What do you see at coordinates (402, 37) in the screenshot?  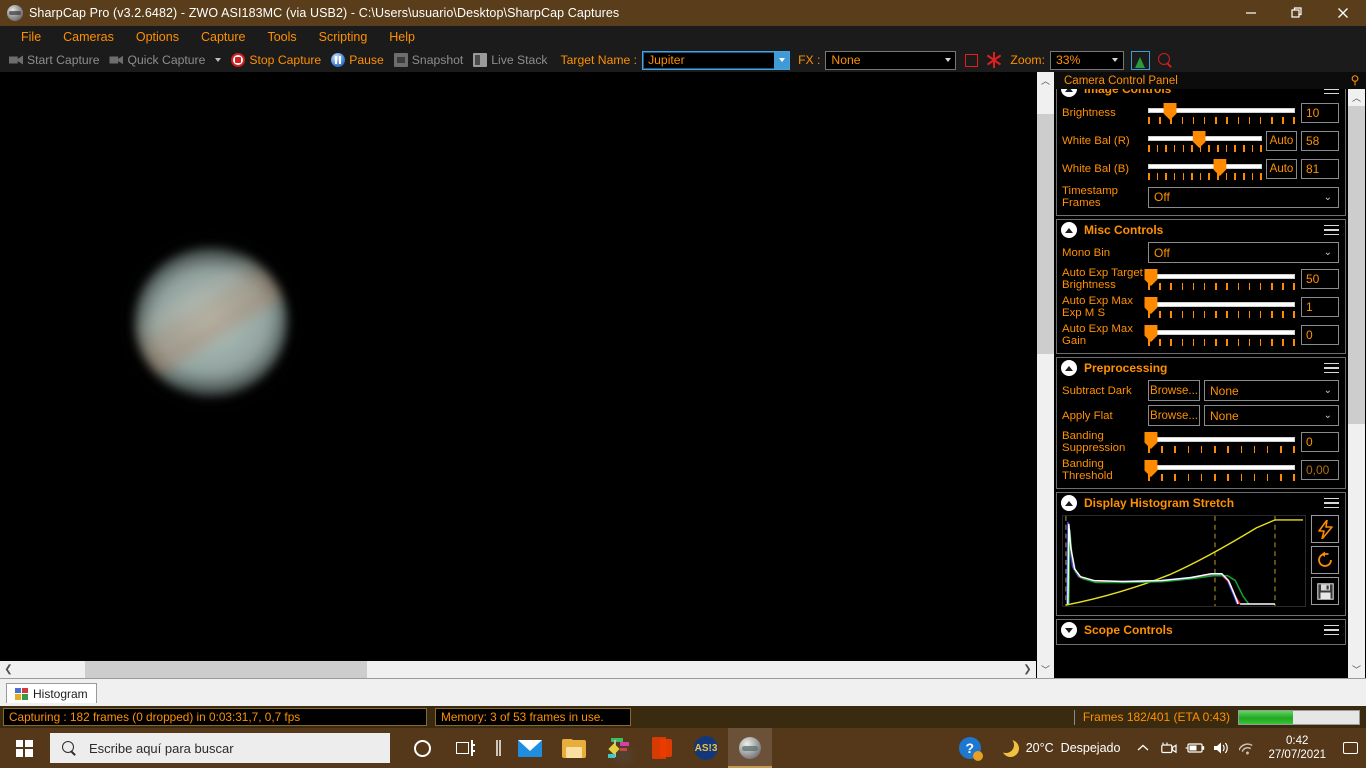 I see `menu-help: Help` at bounding box center [402, 37].